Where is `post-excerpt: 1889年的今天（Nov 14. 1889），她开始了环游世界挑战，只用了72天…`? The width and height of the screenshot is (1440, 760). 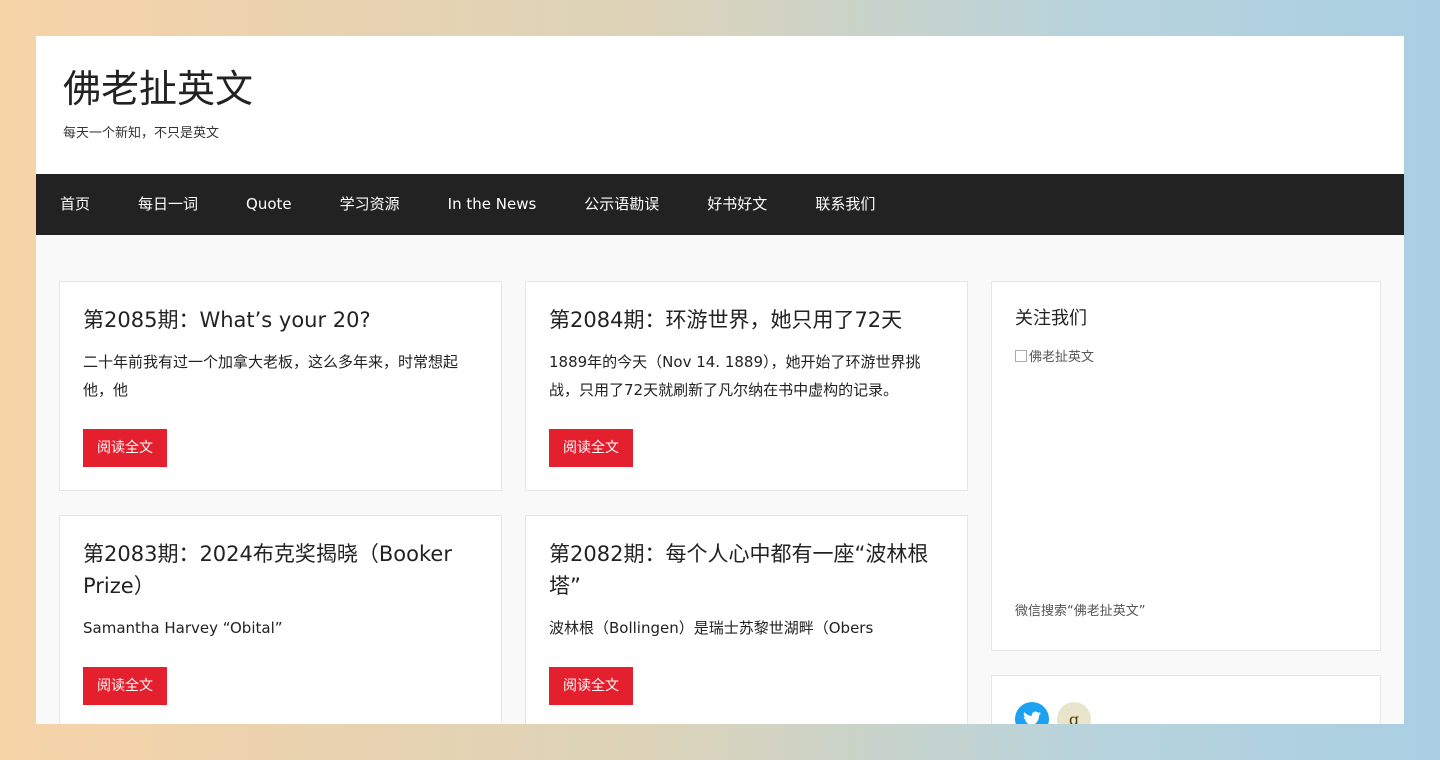
post-excerpt: 1889年的今天（Nov 14. 1889），她开始了环游世界挑战，只用了72天… is located at coordinates (735, 376).